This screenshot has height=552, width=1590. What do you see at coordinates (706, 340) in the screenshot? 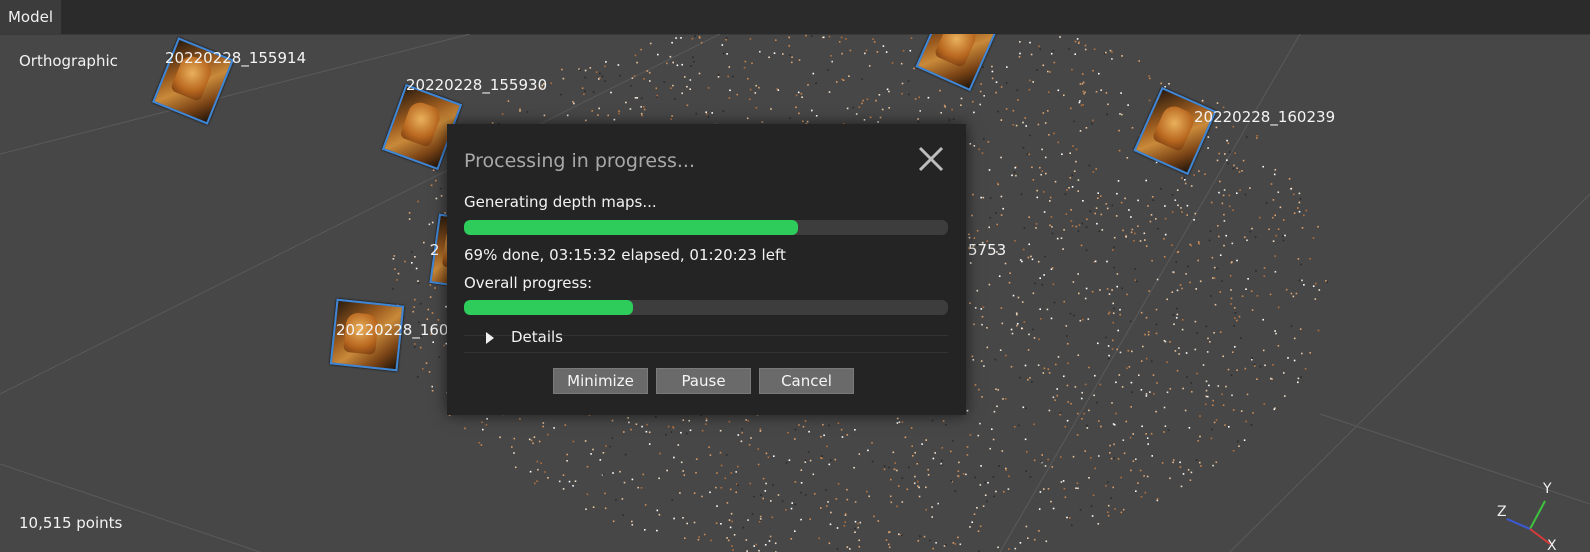
I see `details-expander: Details` at bounding box center [706, 340].